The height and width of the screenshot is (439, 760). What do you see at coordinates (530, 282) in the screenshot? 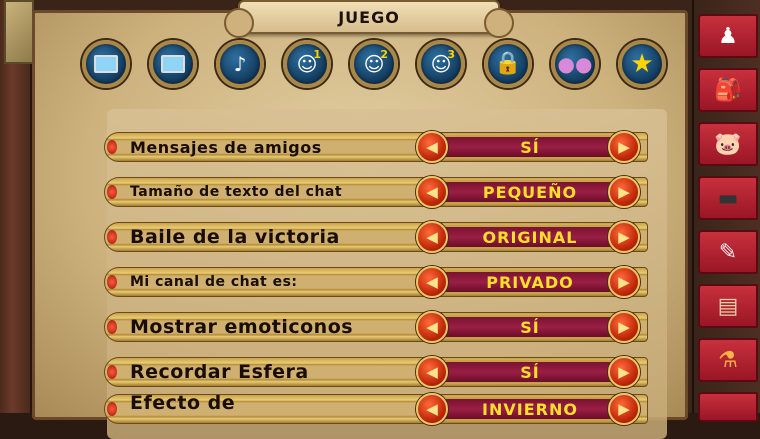
I see `setting-value: PRIVADO` at bounding box center [530, 282].